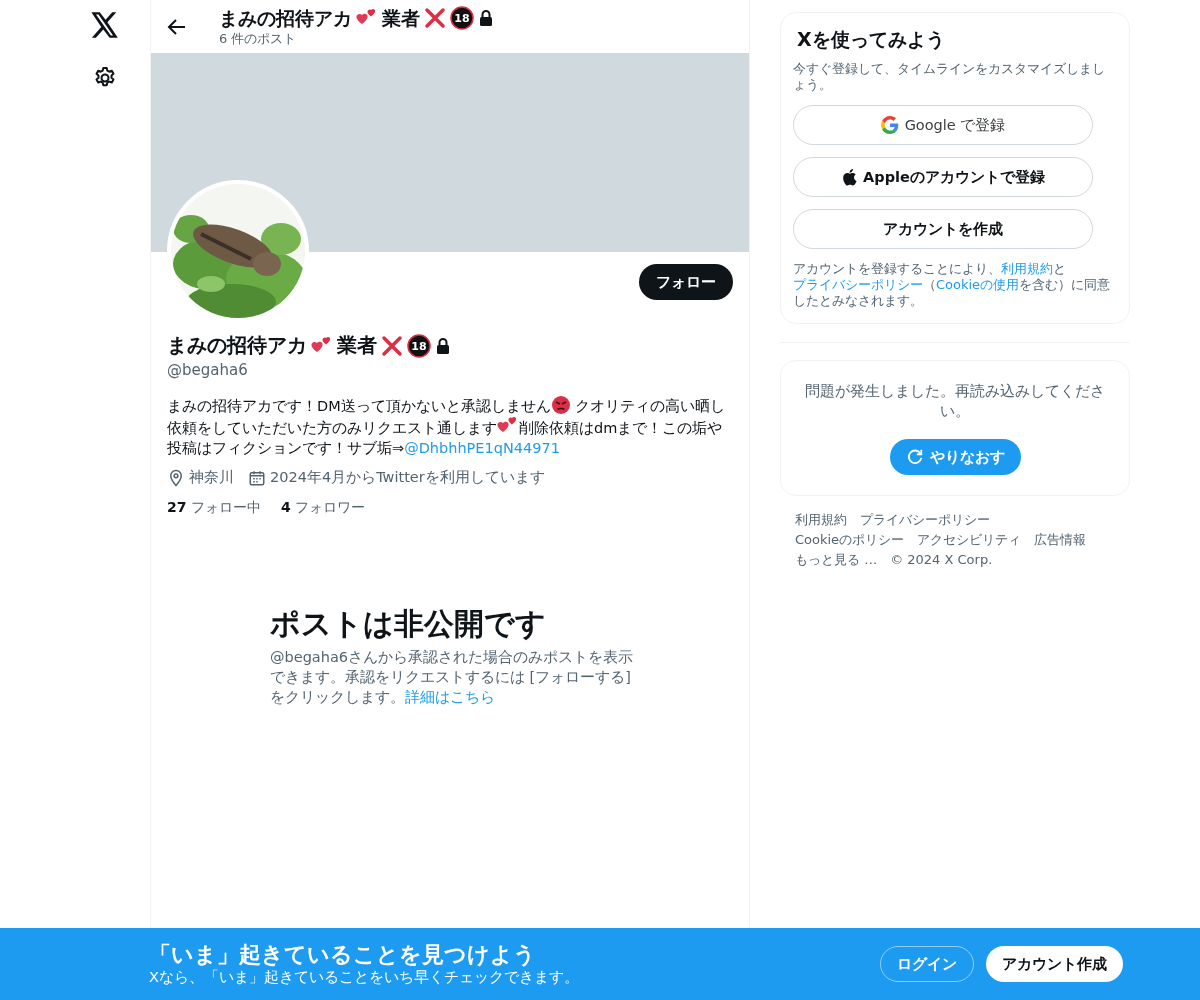 The image size is (1200, 1000). Describe the element at coordinates (452, 677) in the screenshot. I see `private-message: @begaha6さんから承認された場合のみポストを表示できます。承認をリクエストするには [フォローする] をクリックします。詳細はこちら` at that location.